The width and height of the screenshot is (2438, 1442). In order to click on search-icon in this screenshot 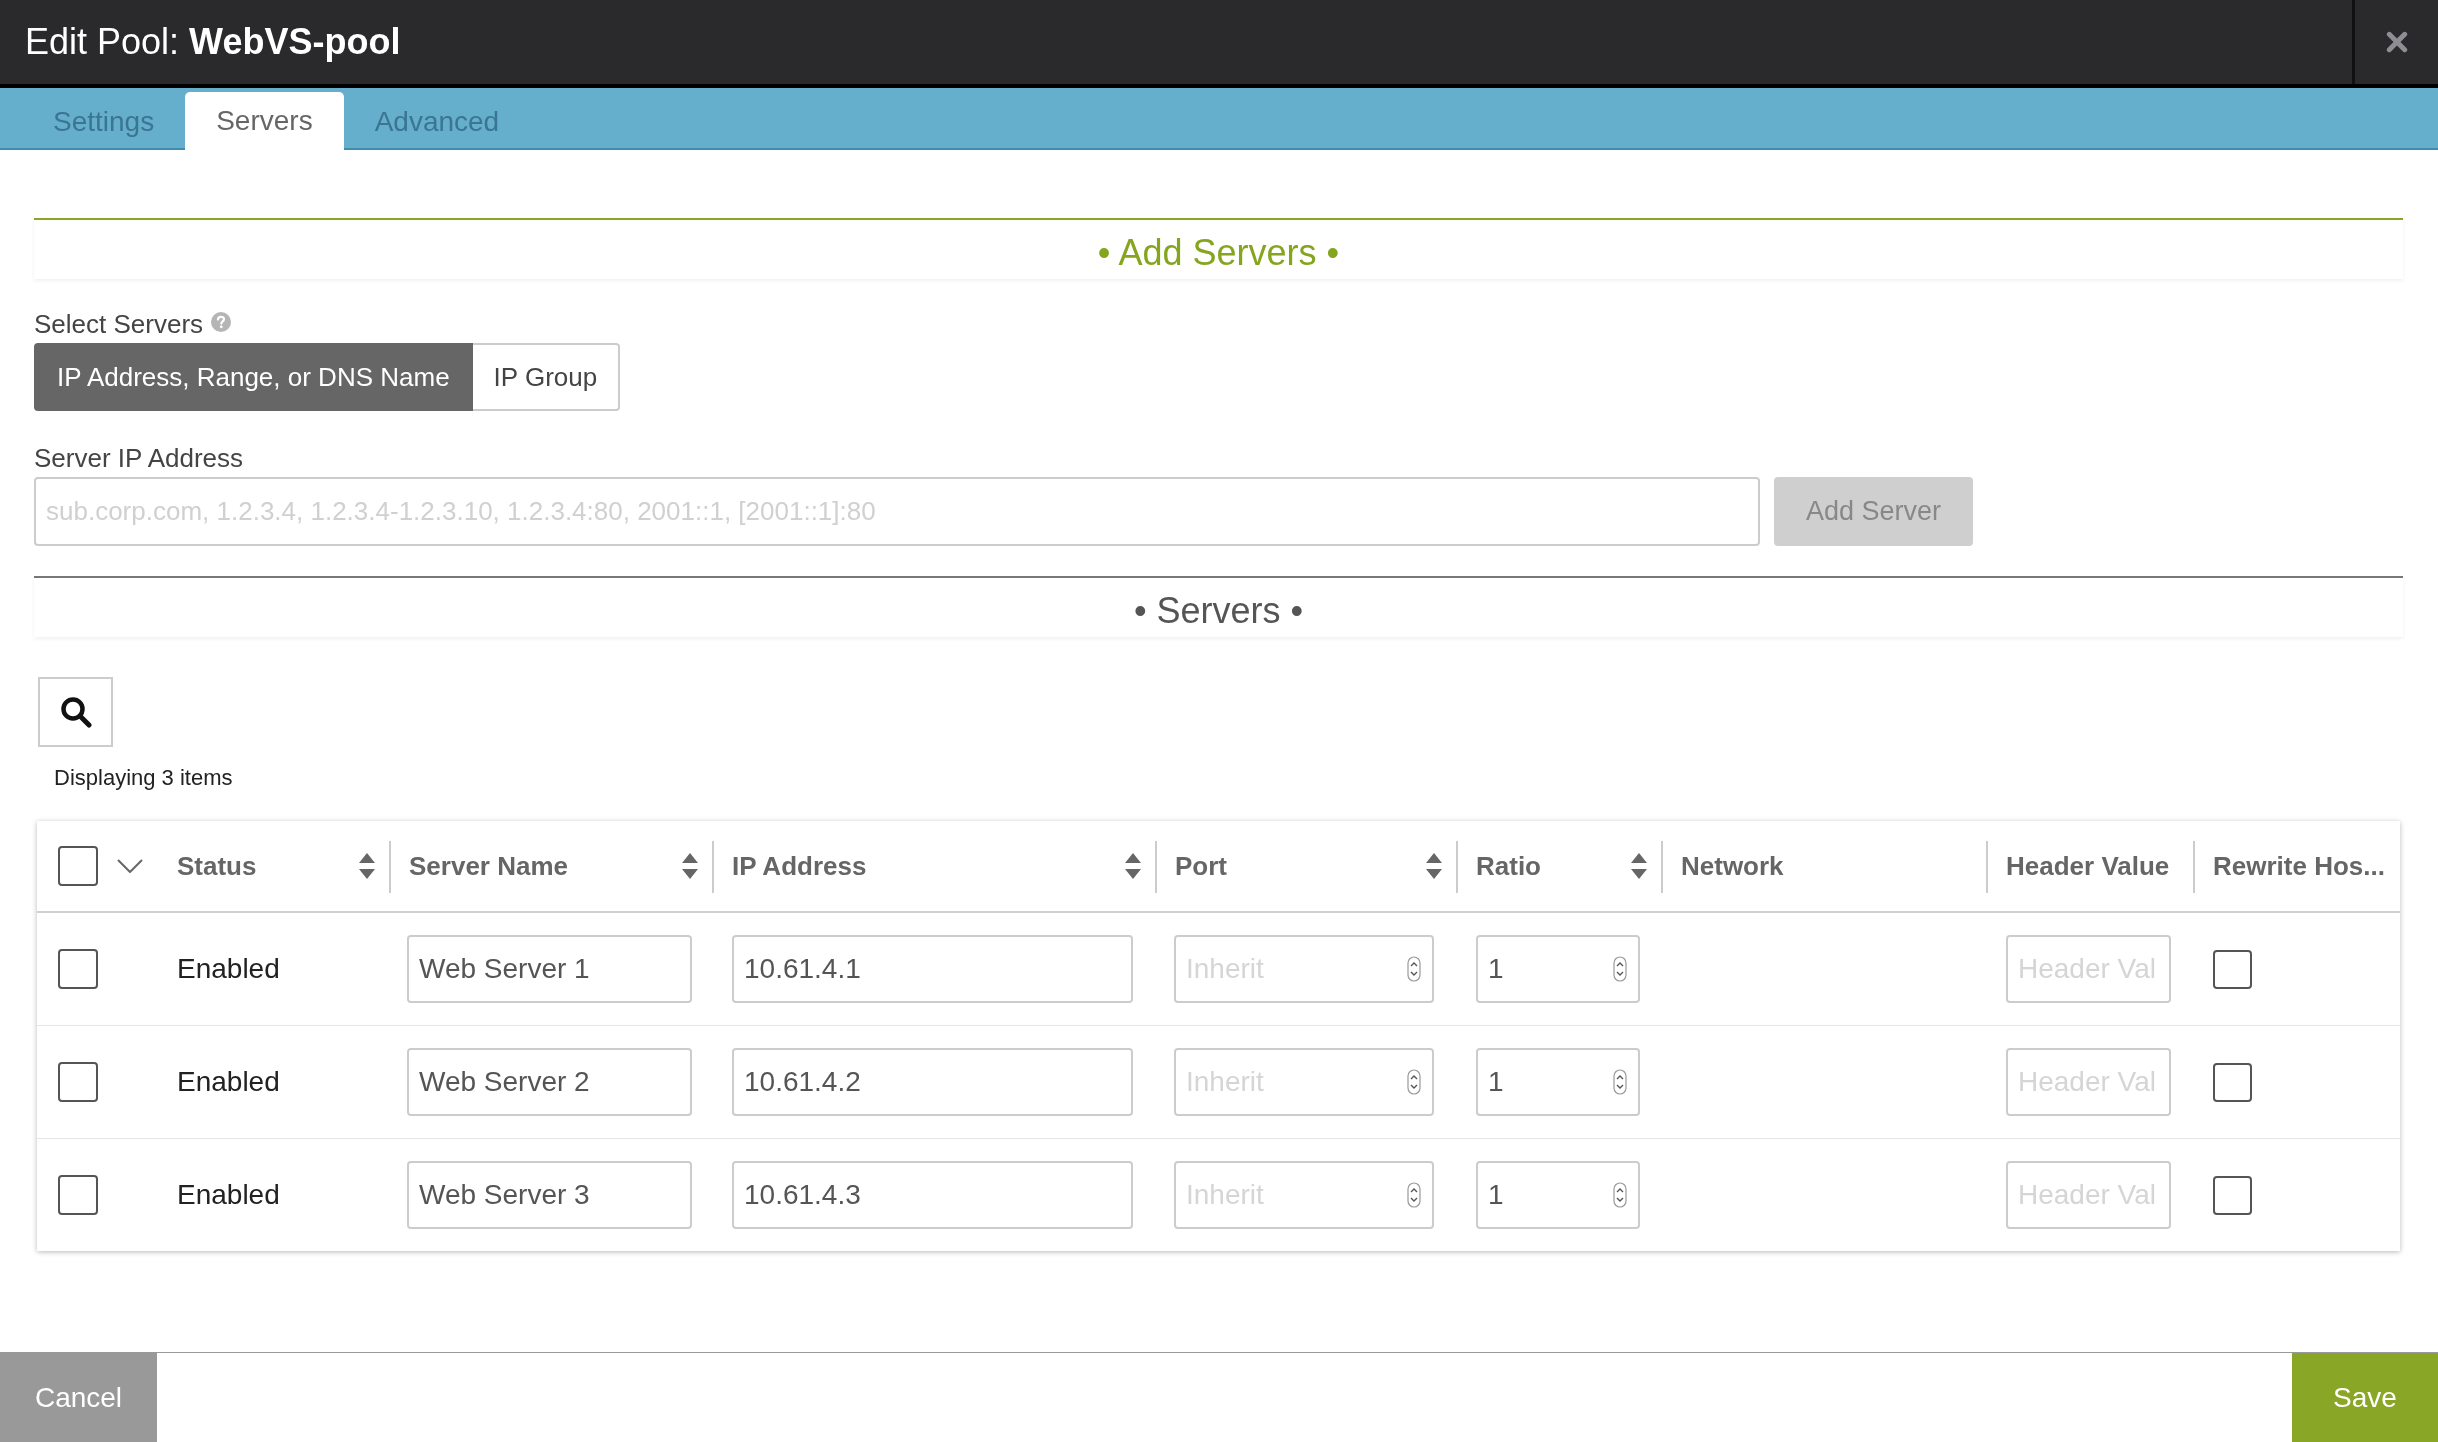, I will do `click(75, 712)`.